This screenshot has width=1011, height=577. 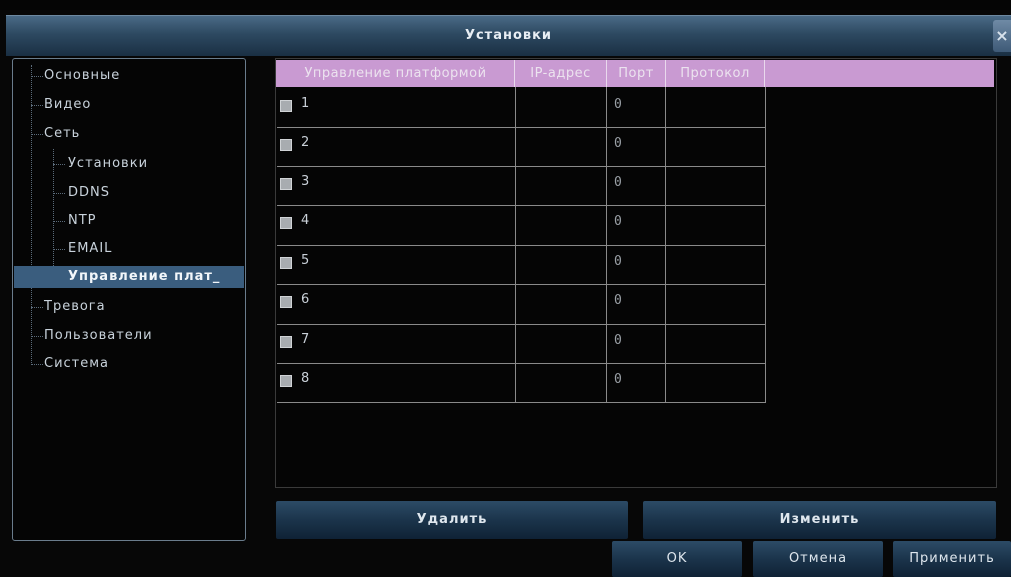 I want to click on table-row: 6 0, so click(x=521, y=304).